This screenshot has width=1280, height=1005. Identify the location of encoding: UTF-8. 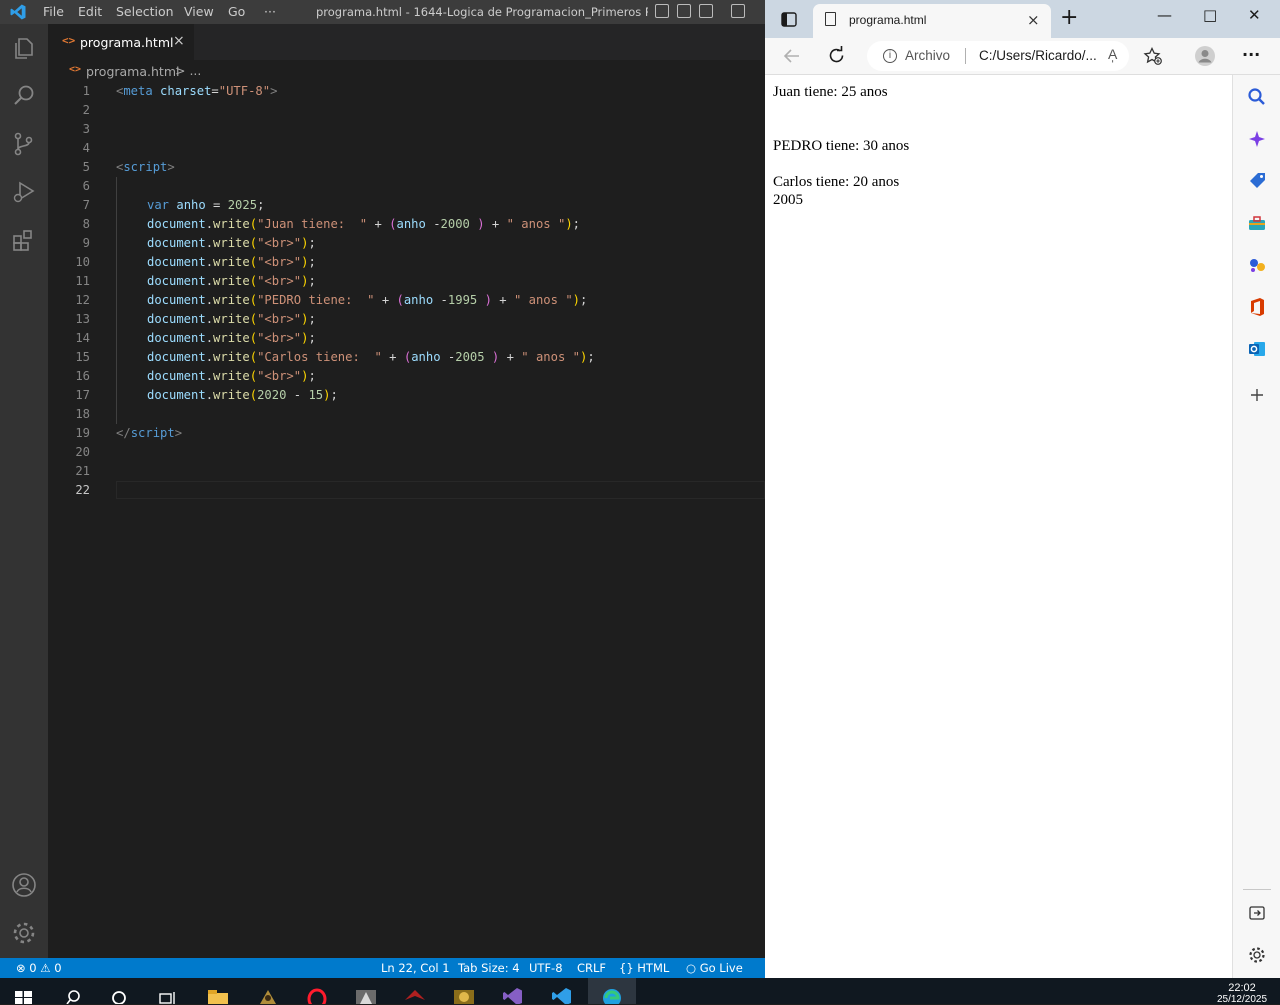
(546, 968).